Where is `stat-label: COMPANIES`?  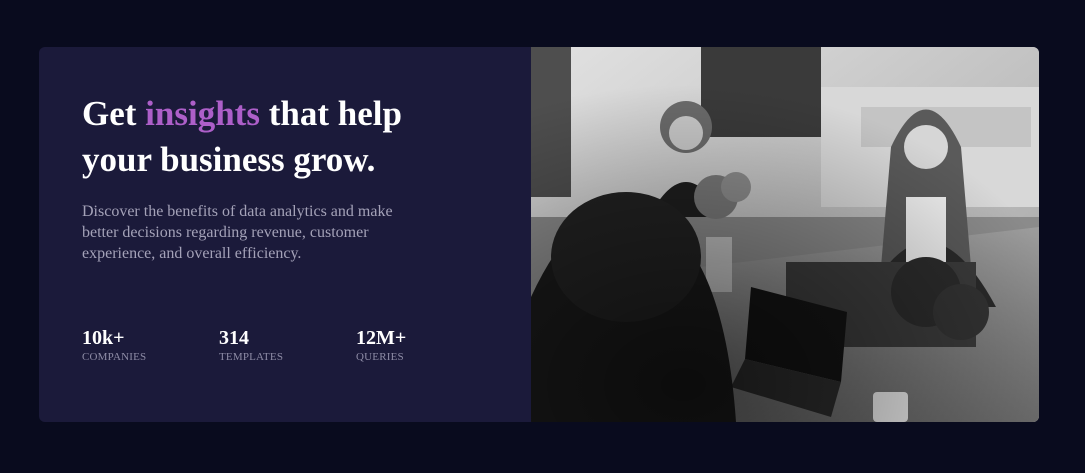
stat-label: COMPANIES is located at coordinates (114, 357).